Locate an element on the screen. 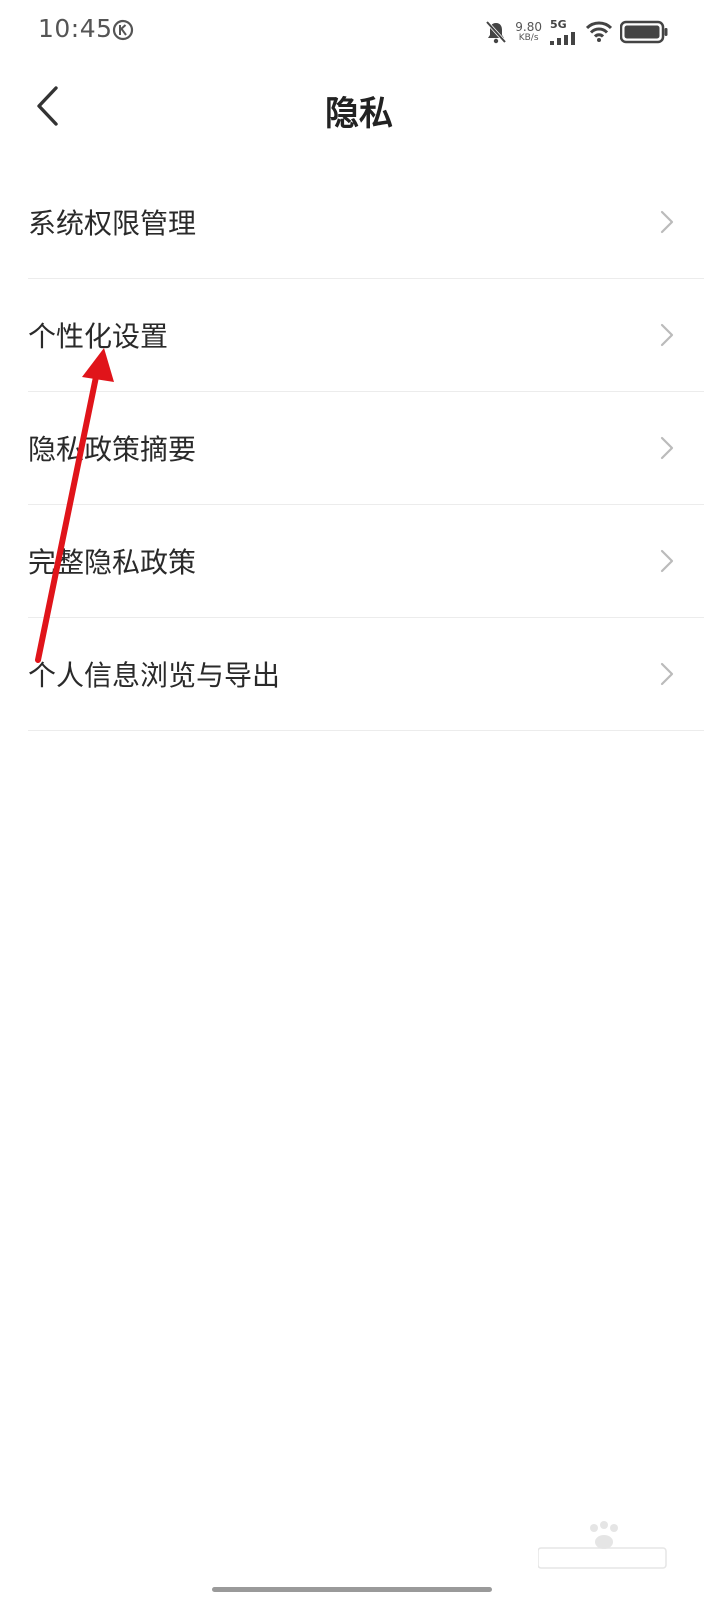 This screenshot has height=1600, width=718. net-speed: 9.80 KB/s is located at coordinates (528, 32).